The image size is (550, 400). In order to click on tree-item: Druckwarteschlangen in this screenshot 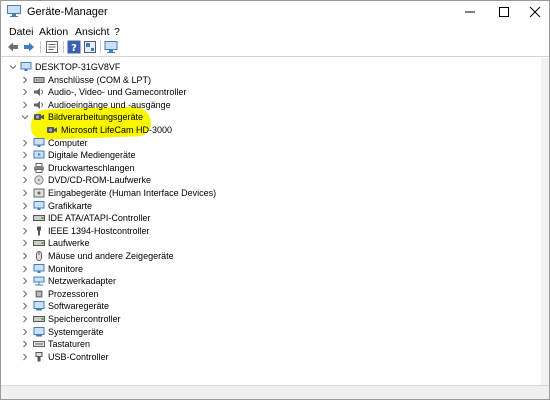, I will do `click(275, 168)`.